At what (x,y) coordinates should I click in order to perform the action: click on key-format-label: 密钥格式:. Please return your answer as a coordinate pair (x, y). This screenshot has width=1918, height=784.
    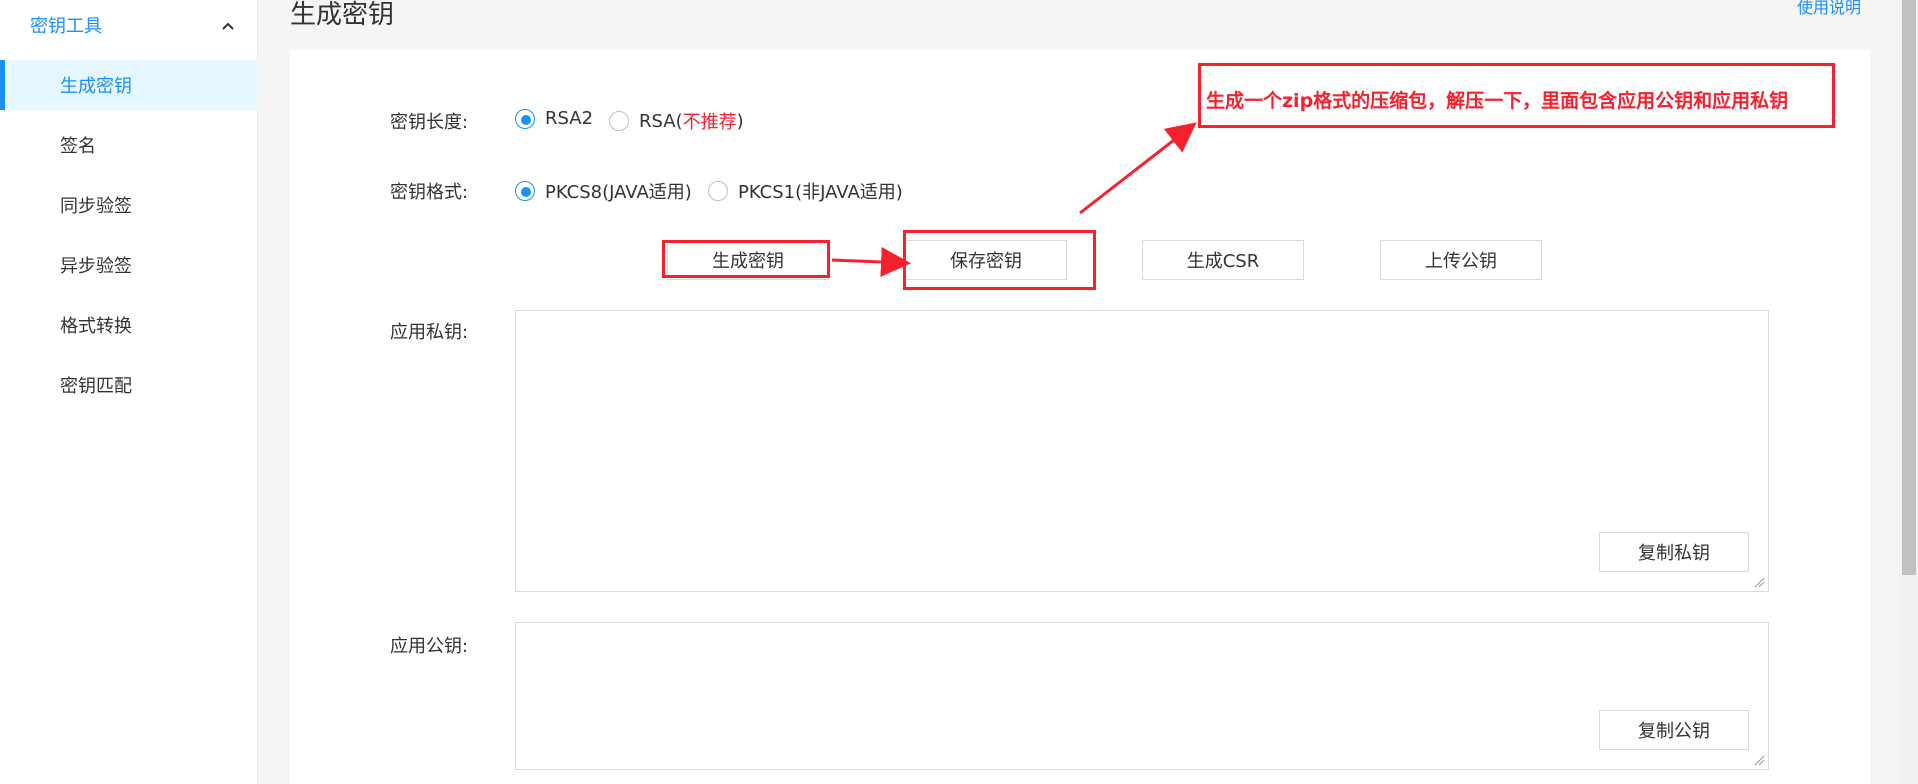
    Looking at the image, I should click on (429, 192).